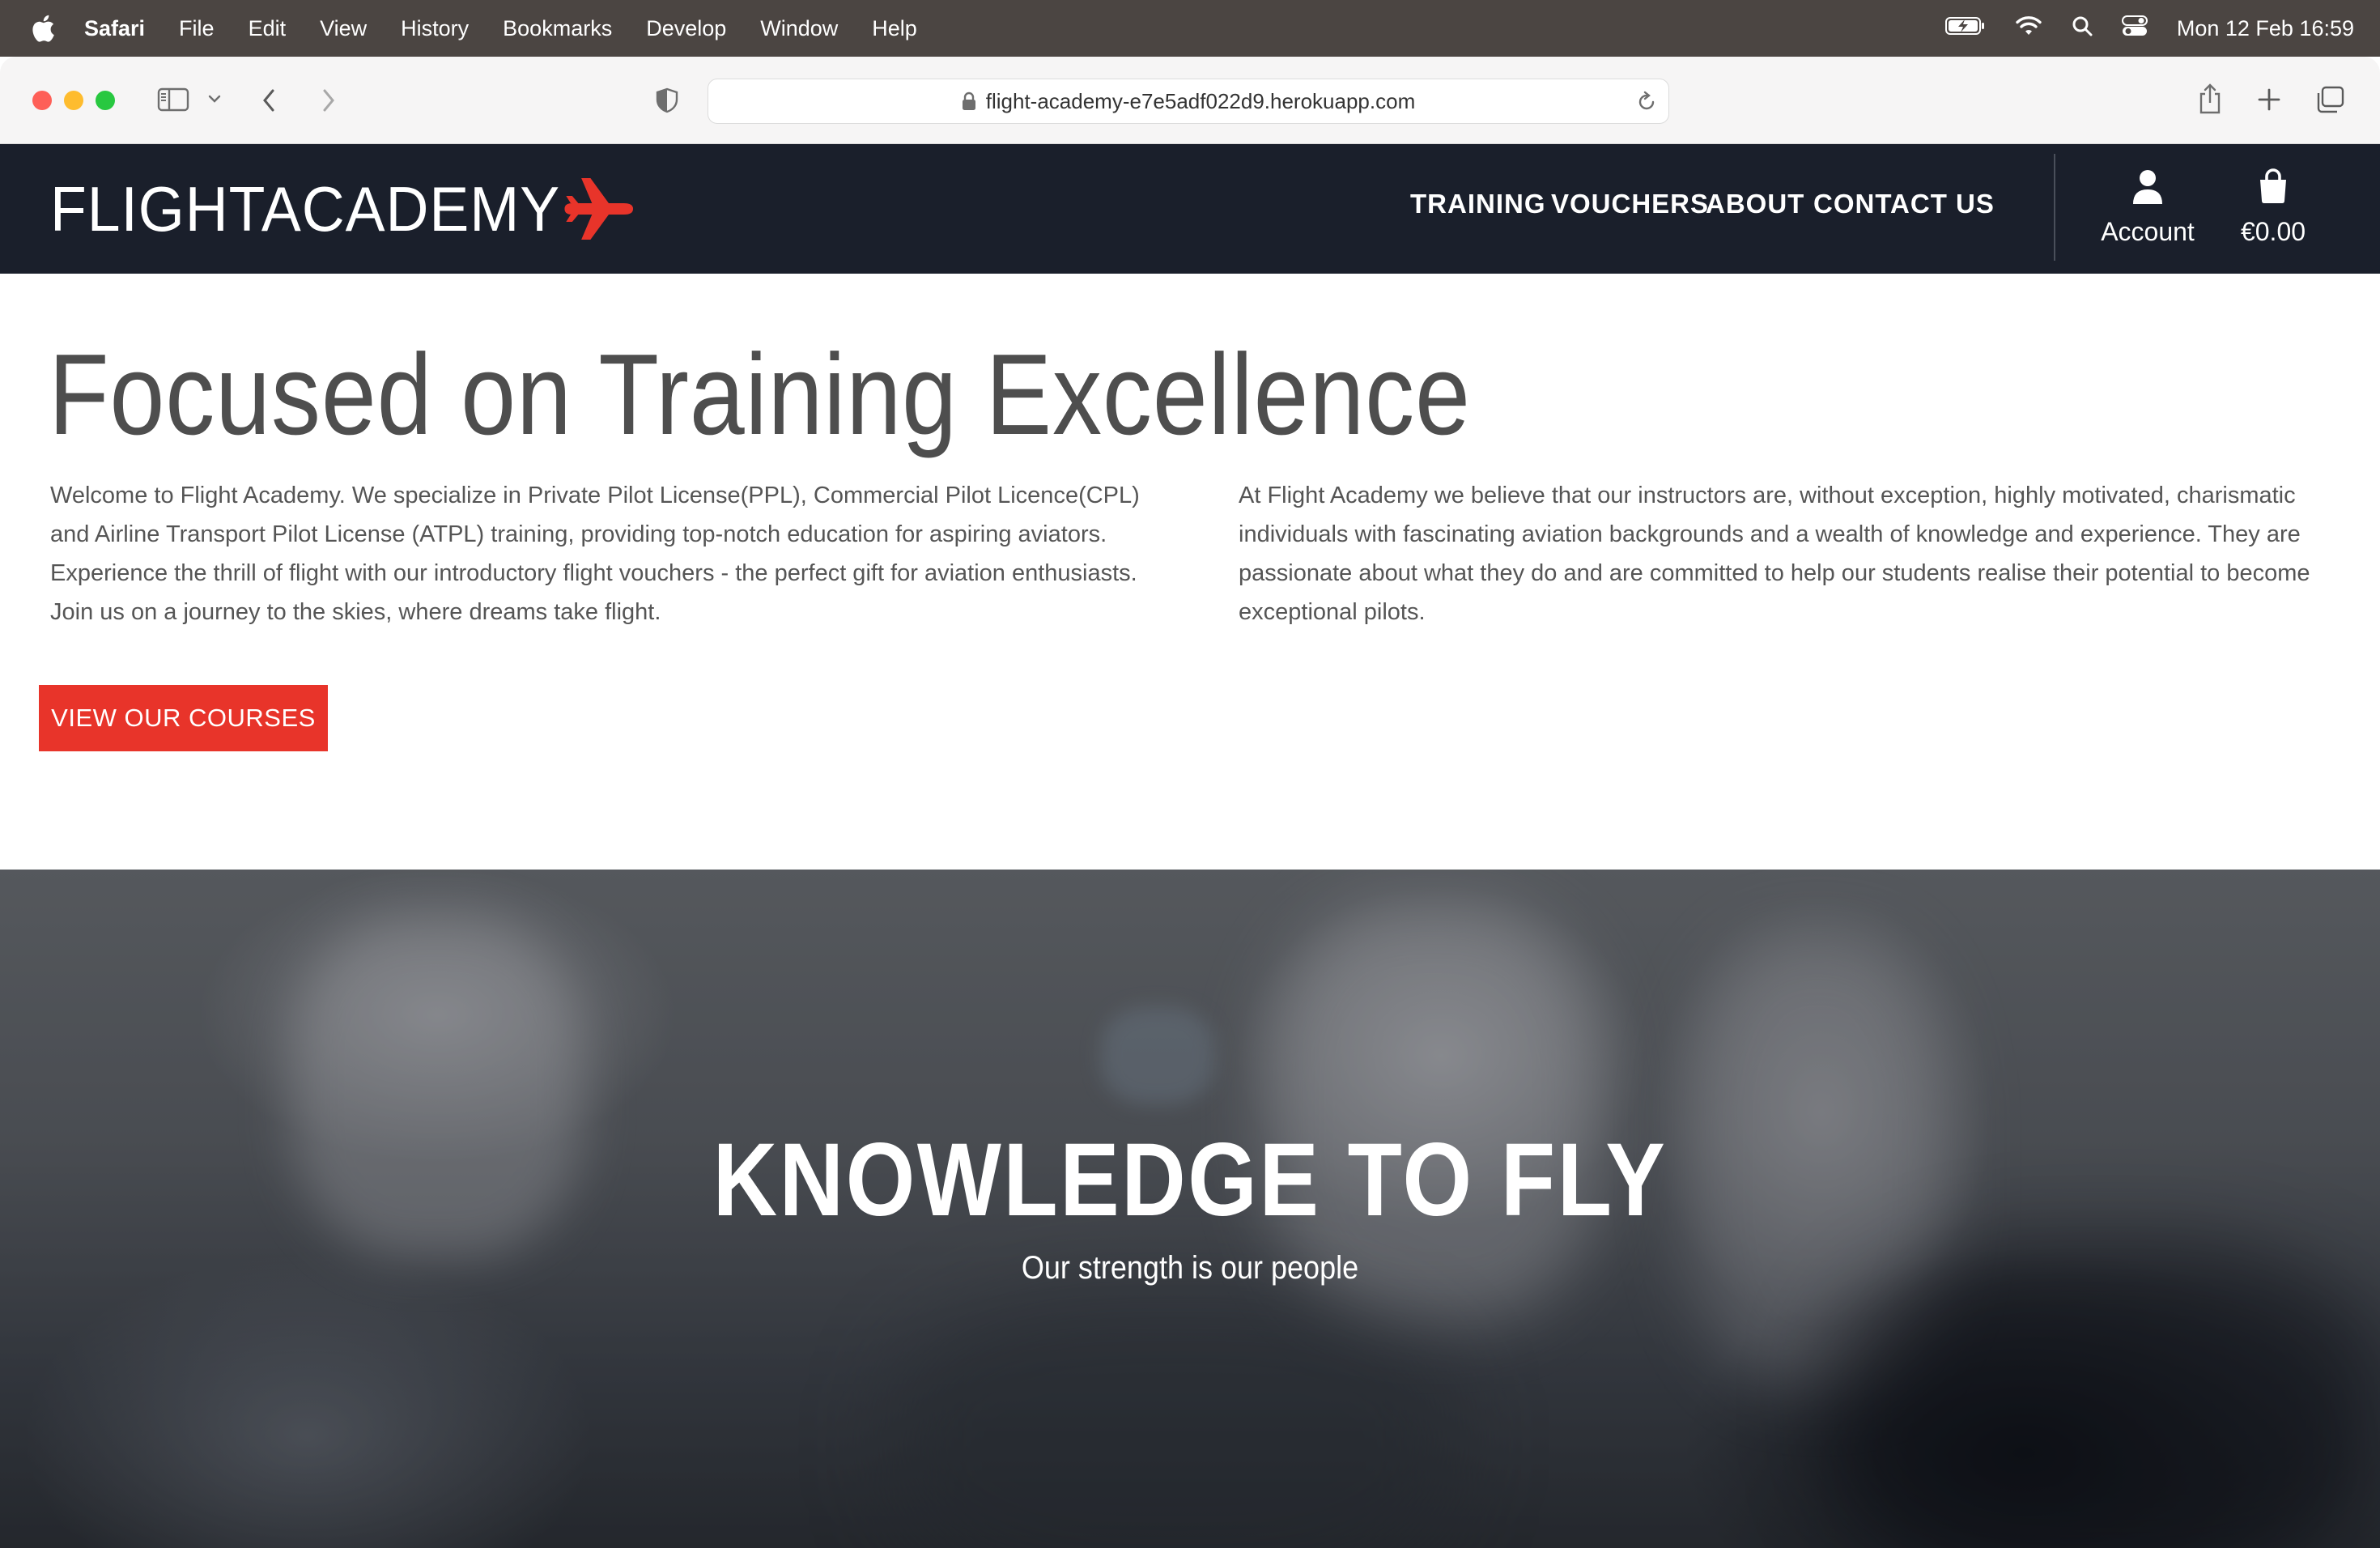 The image size is (2380, 1548). Describe the element at coordinates (894, 29) in the screenshot. I see `menu-help: Help` at that location.